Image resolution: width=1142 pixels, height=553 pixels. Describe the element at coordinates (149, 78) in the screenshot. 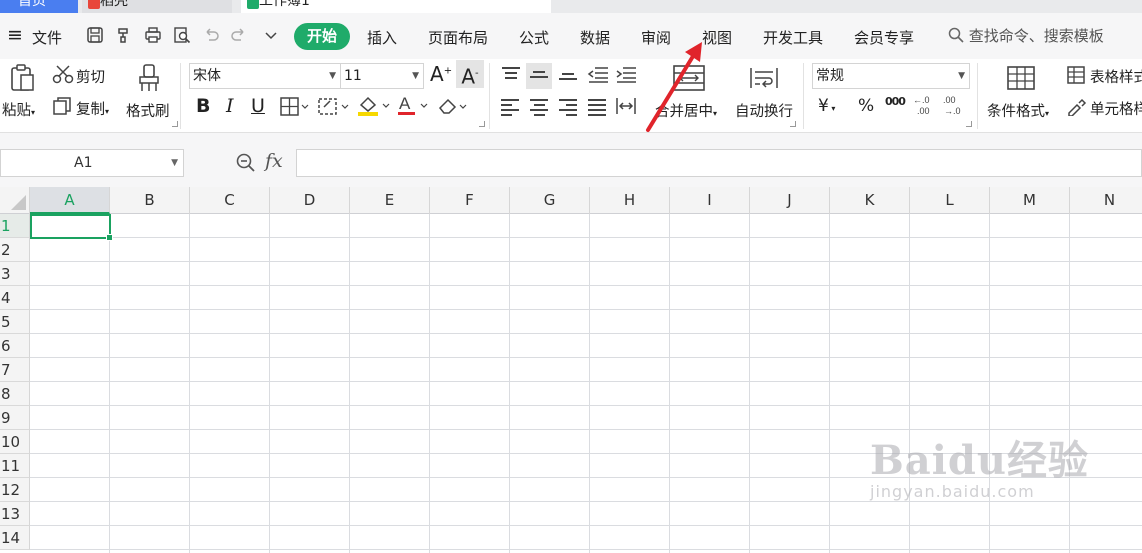

I see `format-painter-icon` at that location.